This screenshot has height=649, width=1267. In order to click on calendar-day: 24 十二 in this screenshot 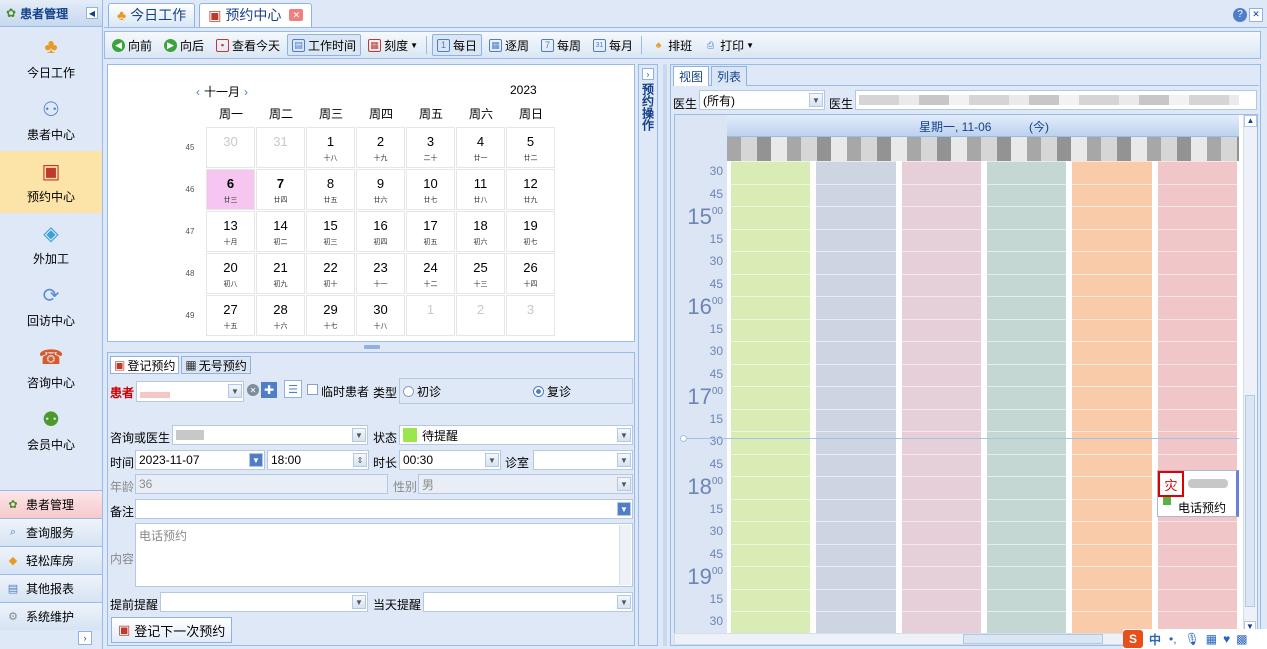, I will do `click(430, 273)`.